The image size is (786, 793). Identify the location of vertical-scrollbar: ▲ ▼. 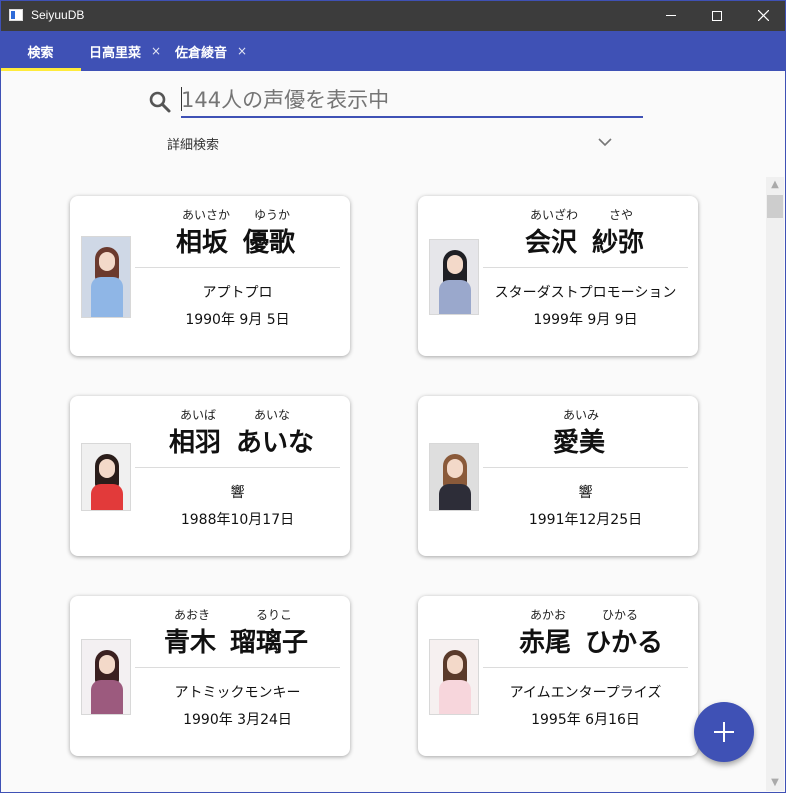
(775, 484).